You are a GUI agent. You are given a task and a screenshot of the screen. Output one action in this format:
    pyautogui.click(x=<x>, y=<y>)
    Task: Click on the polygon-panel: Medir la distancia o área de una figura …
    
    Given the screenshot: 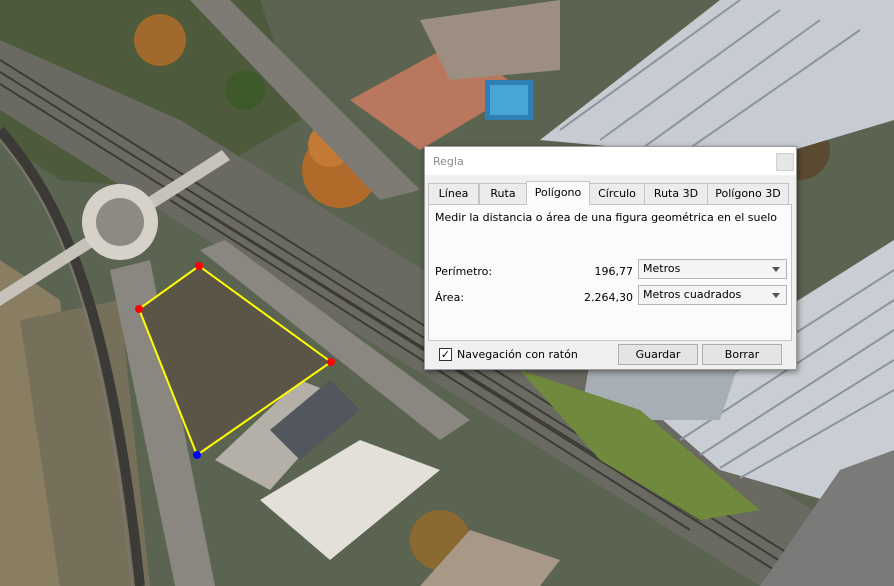 What is the action you would take?
    pyautogui.click(x=610, y=272)
    